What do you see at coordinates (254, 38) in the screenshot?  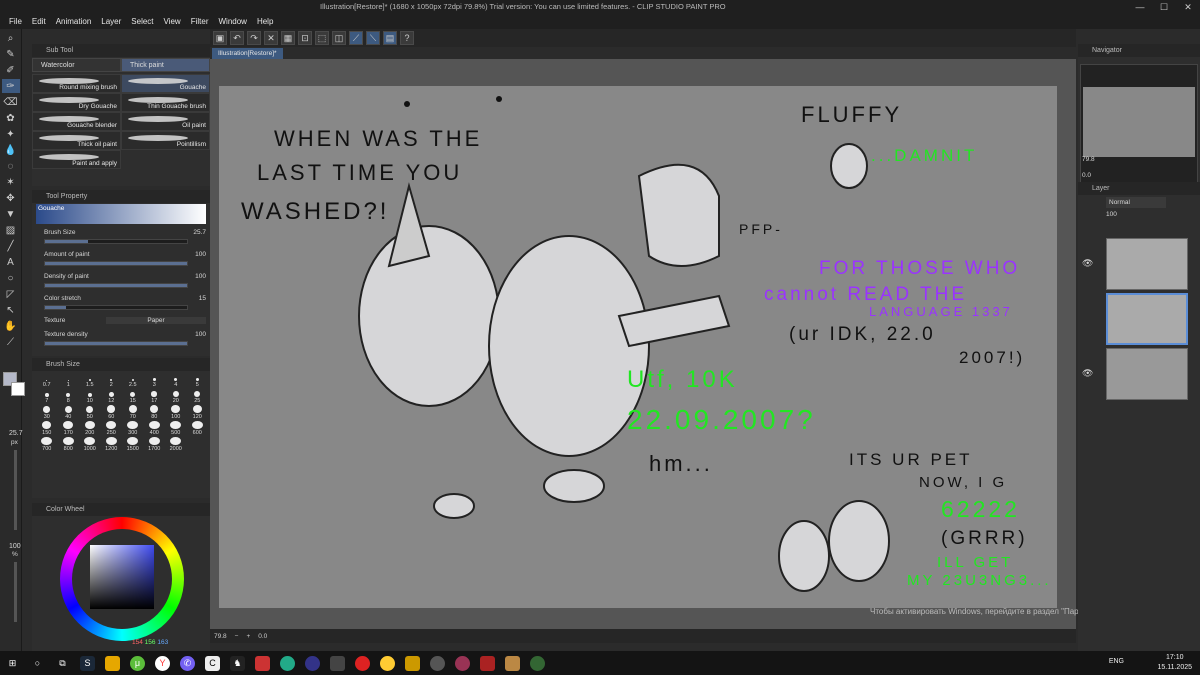 I see `redo-icon: ↷` at bounding box center [254, 38].